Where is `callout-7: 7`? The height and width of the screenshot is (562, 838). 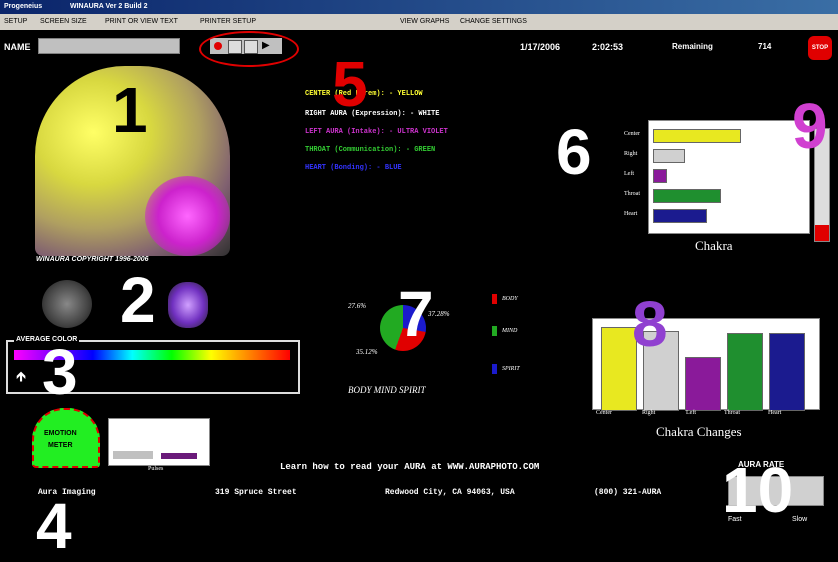 callout-7: 7 is located at coordinates (416, 314).